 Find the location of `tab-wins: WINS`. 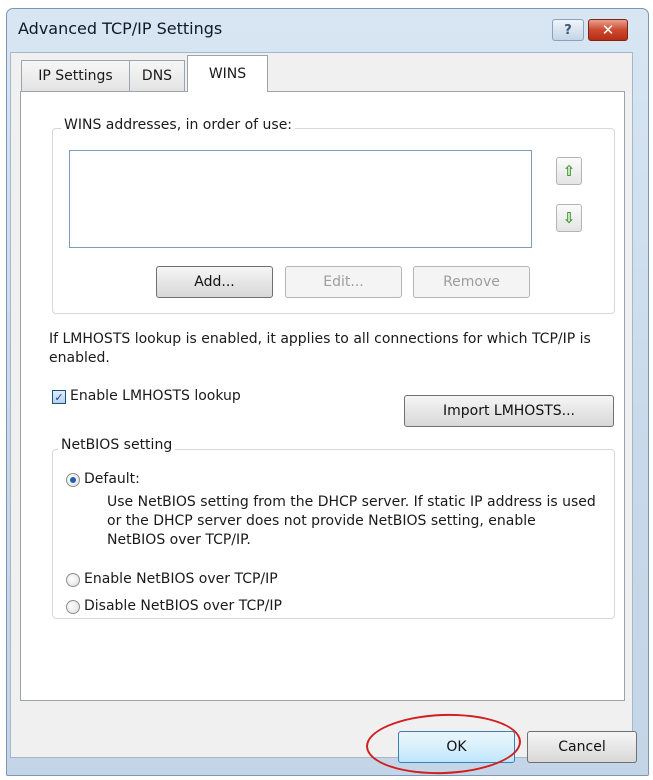

tab-wins: WINS is located at coordinates (227, 73).